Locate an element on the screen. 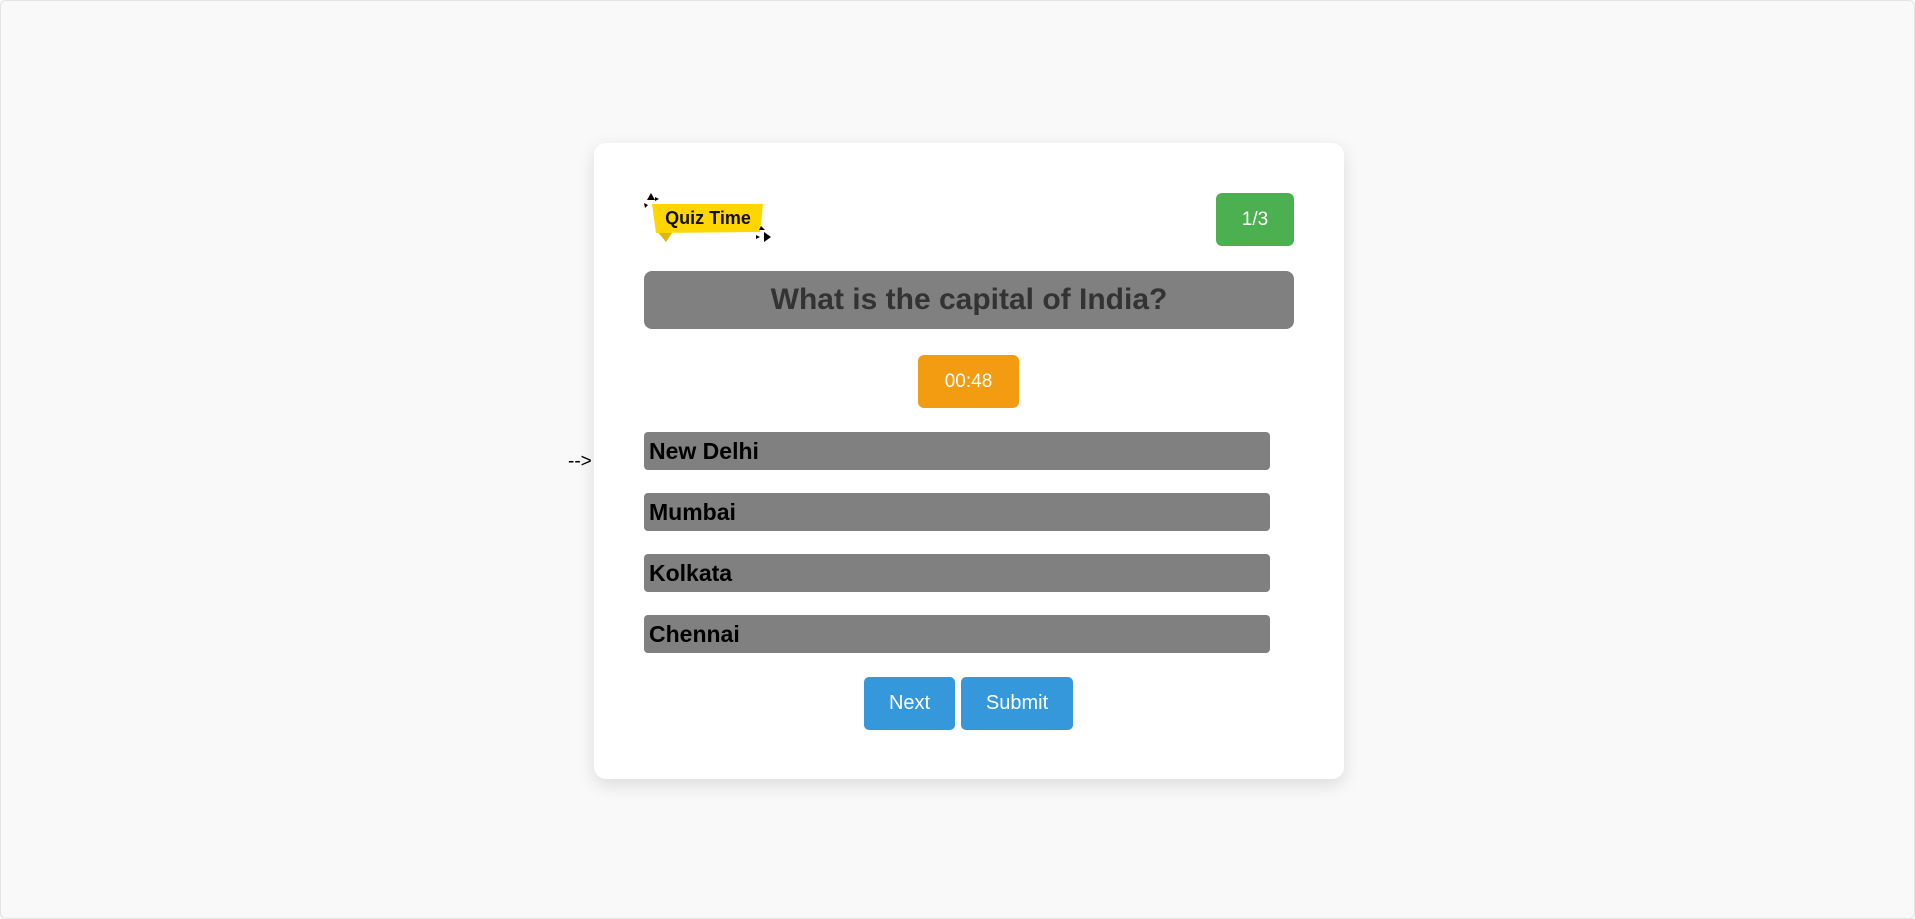 This screenshot has height=919, width=1915. logo-text: Quiz Time is located at coordinates (708, 218).